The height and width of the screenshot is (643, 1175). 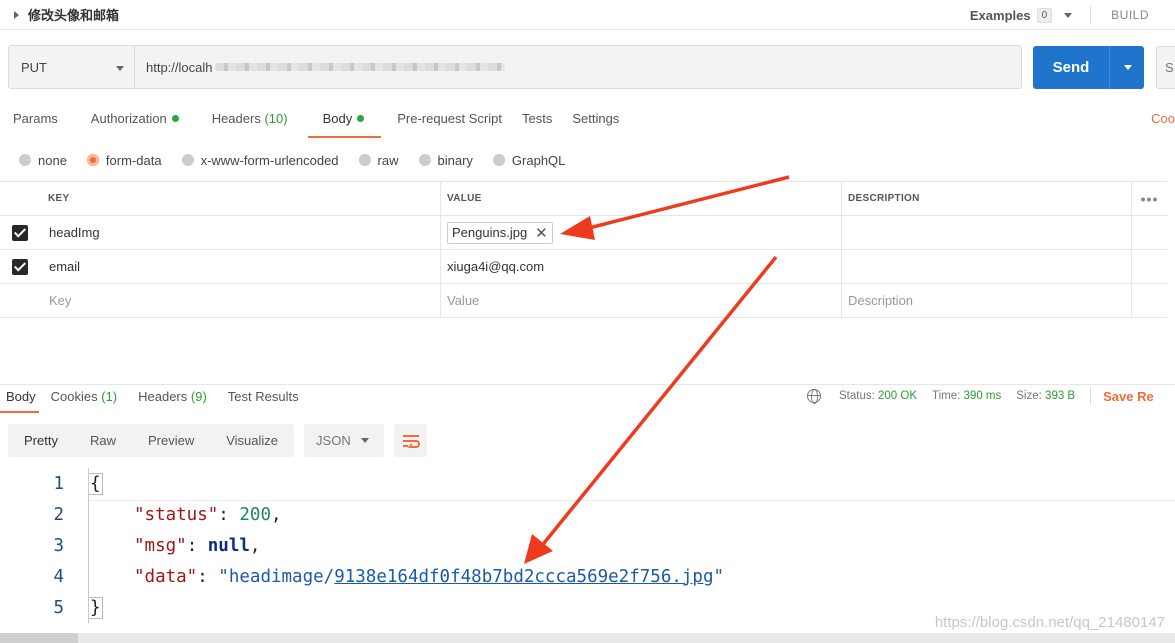 What do you see at coordinates (445, 160) in the screenshot?
I see `radio-binary: binary` at bounding box center [445, 160].